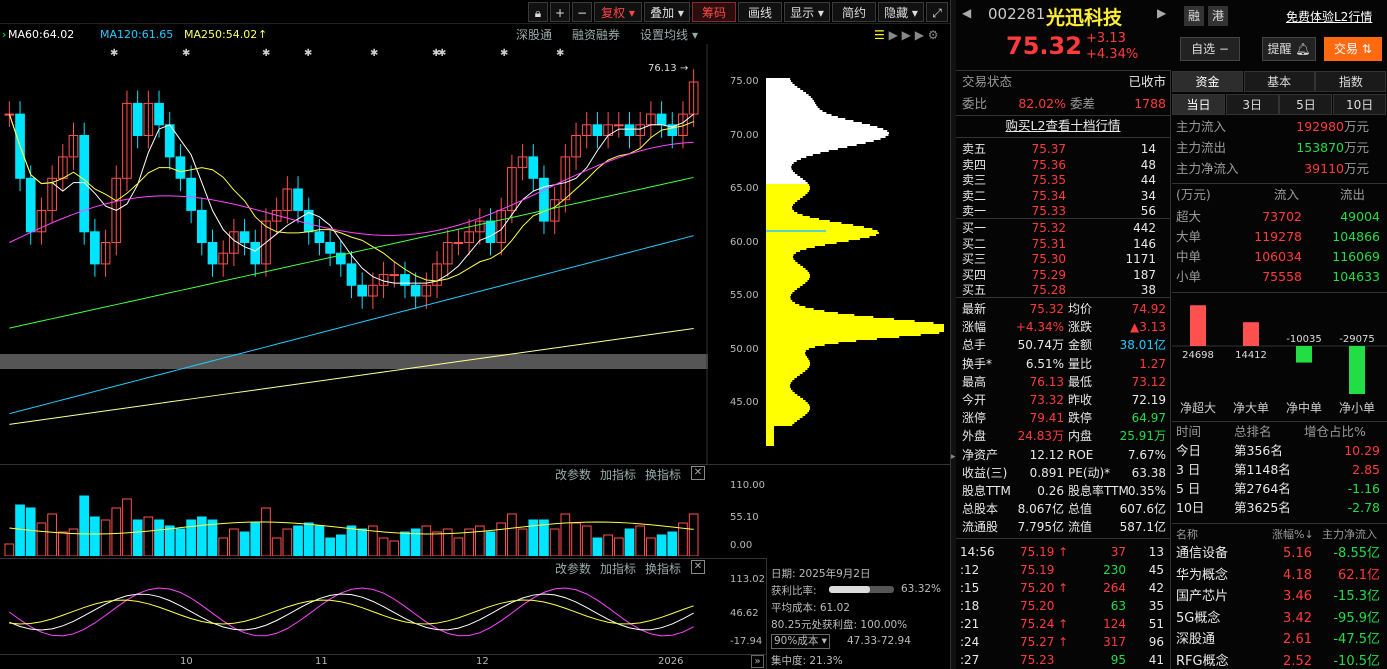 The width and height of the screenshot is (1387, 669). I want to click on cost-select: 90%成本 ▾, so click(800, 641).